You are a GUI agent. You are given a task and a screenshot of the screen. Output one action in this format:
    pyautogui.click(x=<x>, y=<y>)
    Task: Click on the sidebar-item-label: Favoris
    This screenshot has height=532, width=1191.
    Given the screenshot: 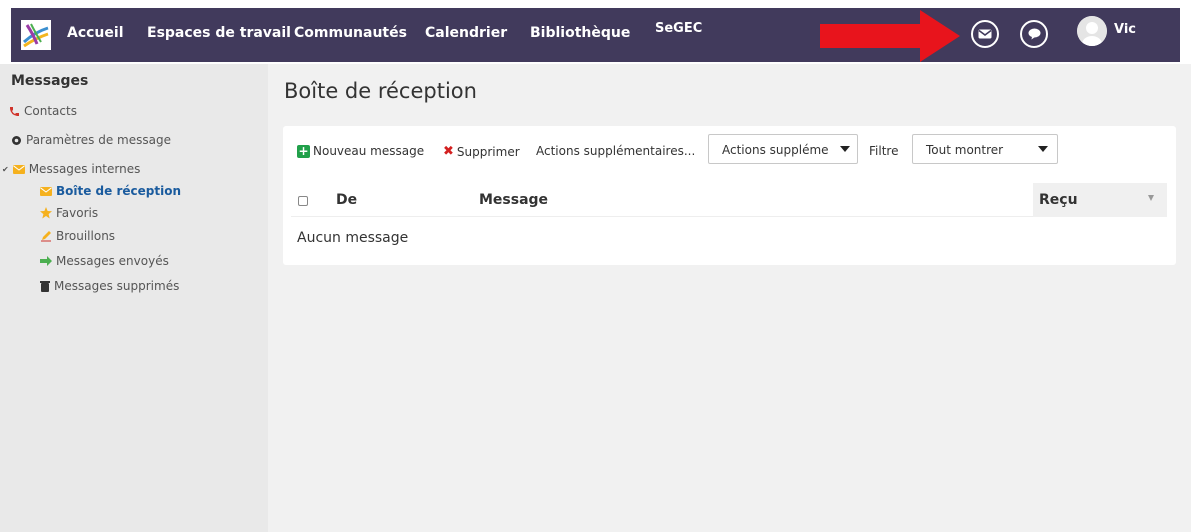 What is the action you would take?
    pyautogui.click(x=77, y=213)
    